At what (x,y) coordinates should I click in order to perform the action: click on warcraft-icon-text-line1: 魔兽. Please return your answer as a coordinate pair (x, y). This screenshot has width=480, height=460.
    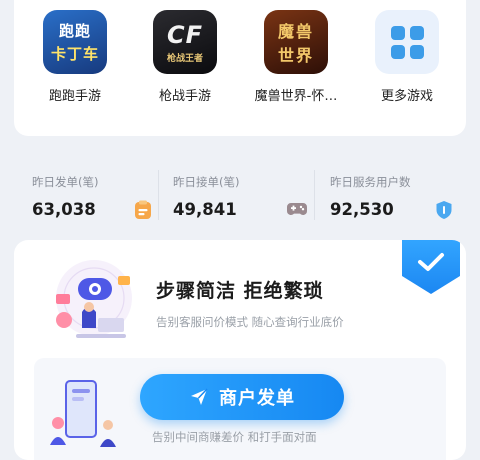
    Looking at the image, I should click on (295, 31).